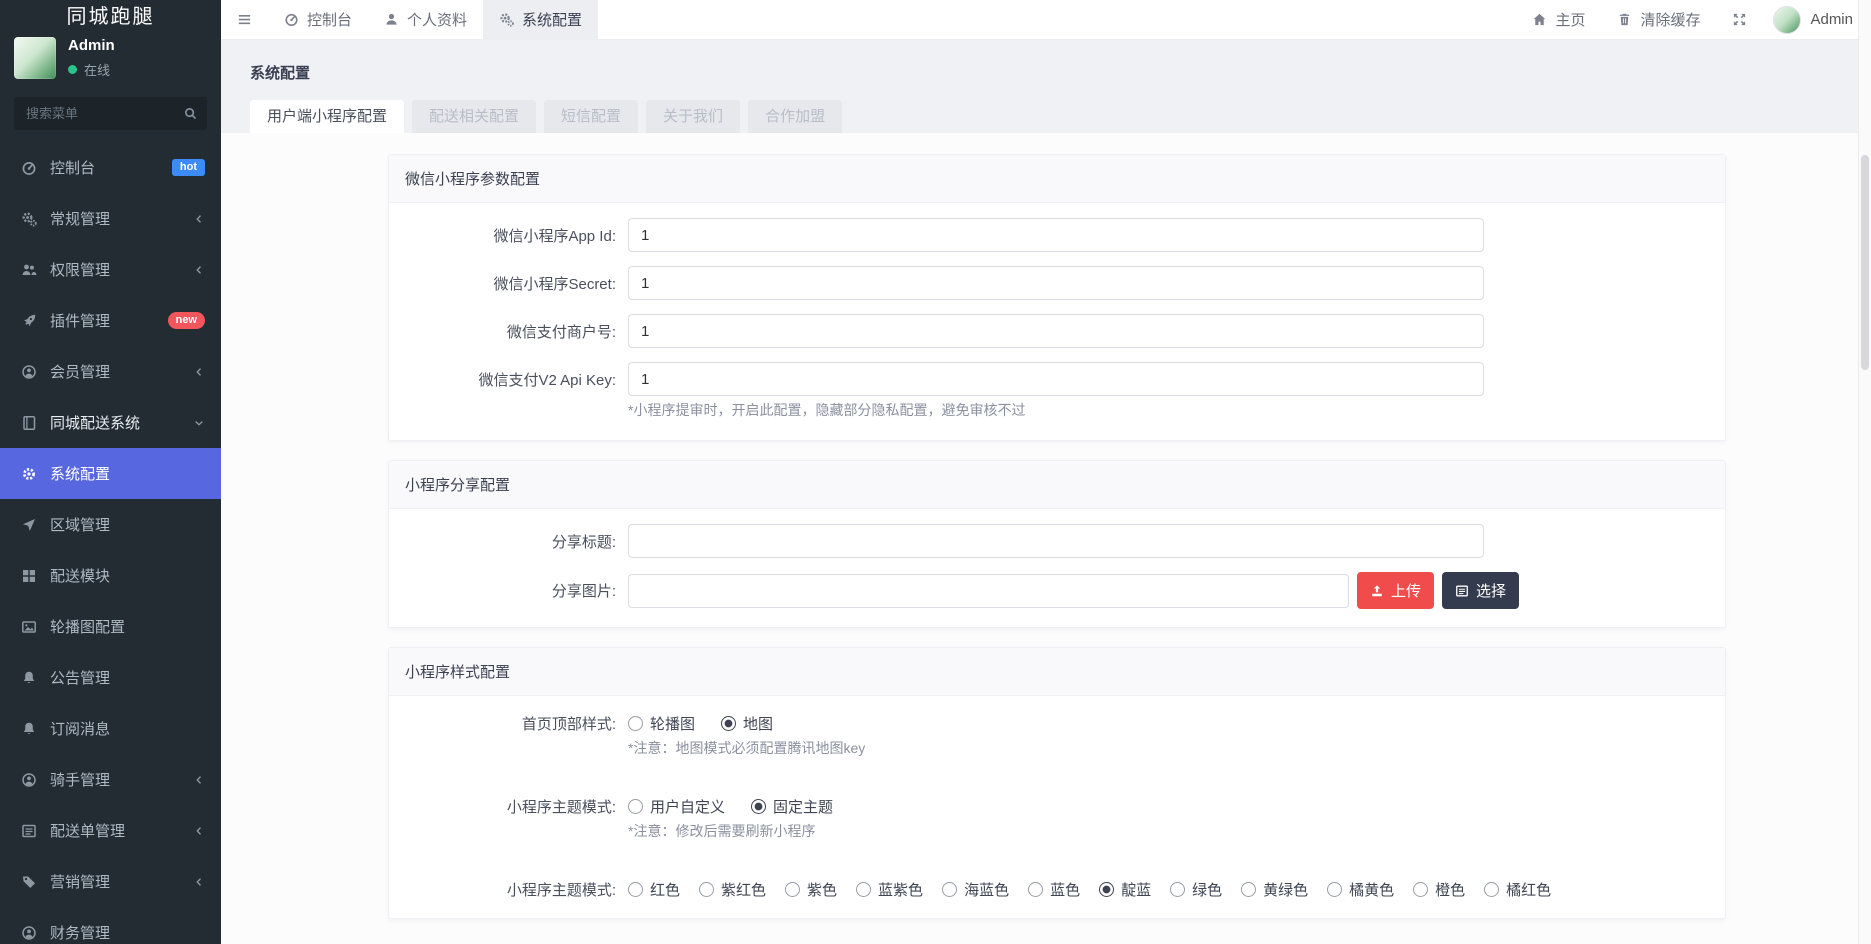 This screenshot has width=1871, height=944. Describe the element at coordinates (661, 723) in the screenshot. I see `radio-option-banner: 轮播图` at that location.